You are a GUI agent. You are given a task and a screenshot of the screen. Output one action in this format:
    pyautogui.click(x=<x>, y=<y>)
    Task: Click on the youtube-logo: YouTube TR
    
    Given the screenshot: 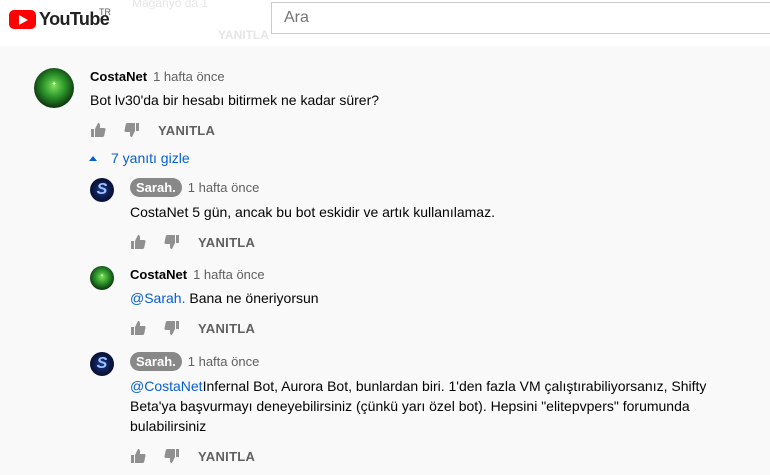 What is the action you would take?
    pyautogui.click(x=60, y=18)
    